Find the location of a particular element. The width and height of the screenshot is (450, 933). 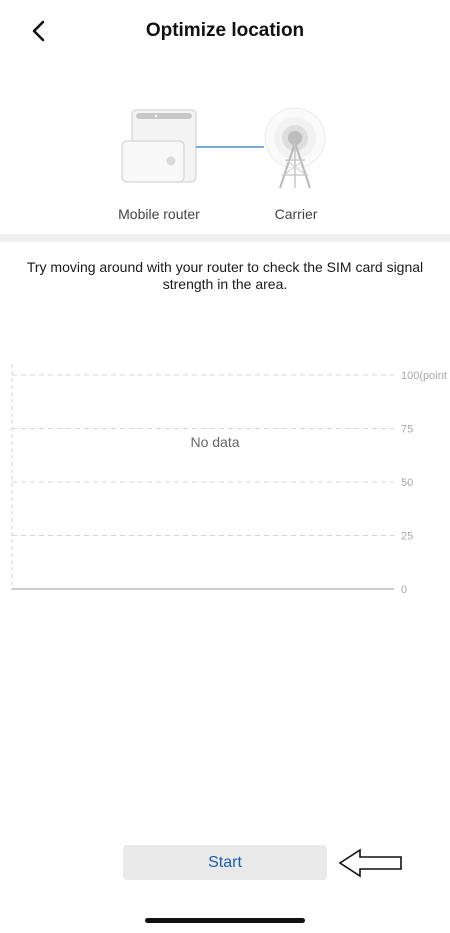

header: Optimize location is located at coordinates (225, 31).